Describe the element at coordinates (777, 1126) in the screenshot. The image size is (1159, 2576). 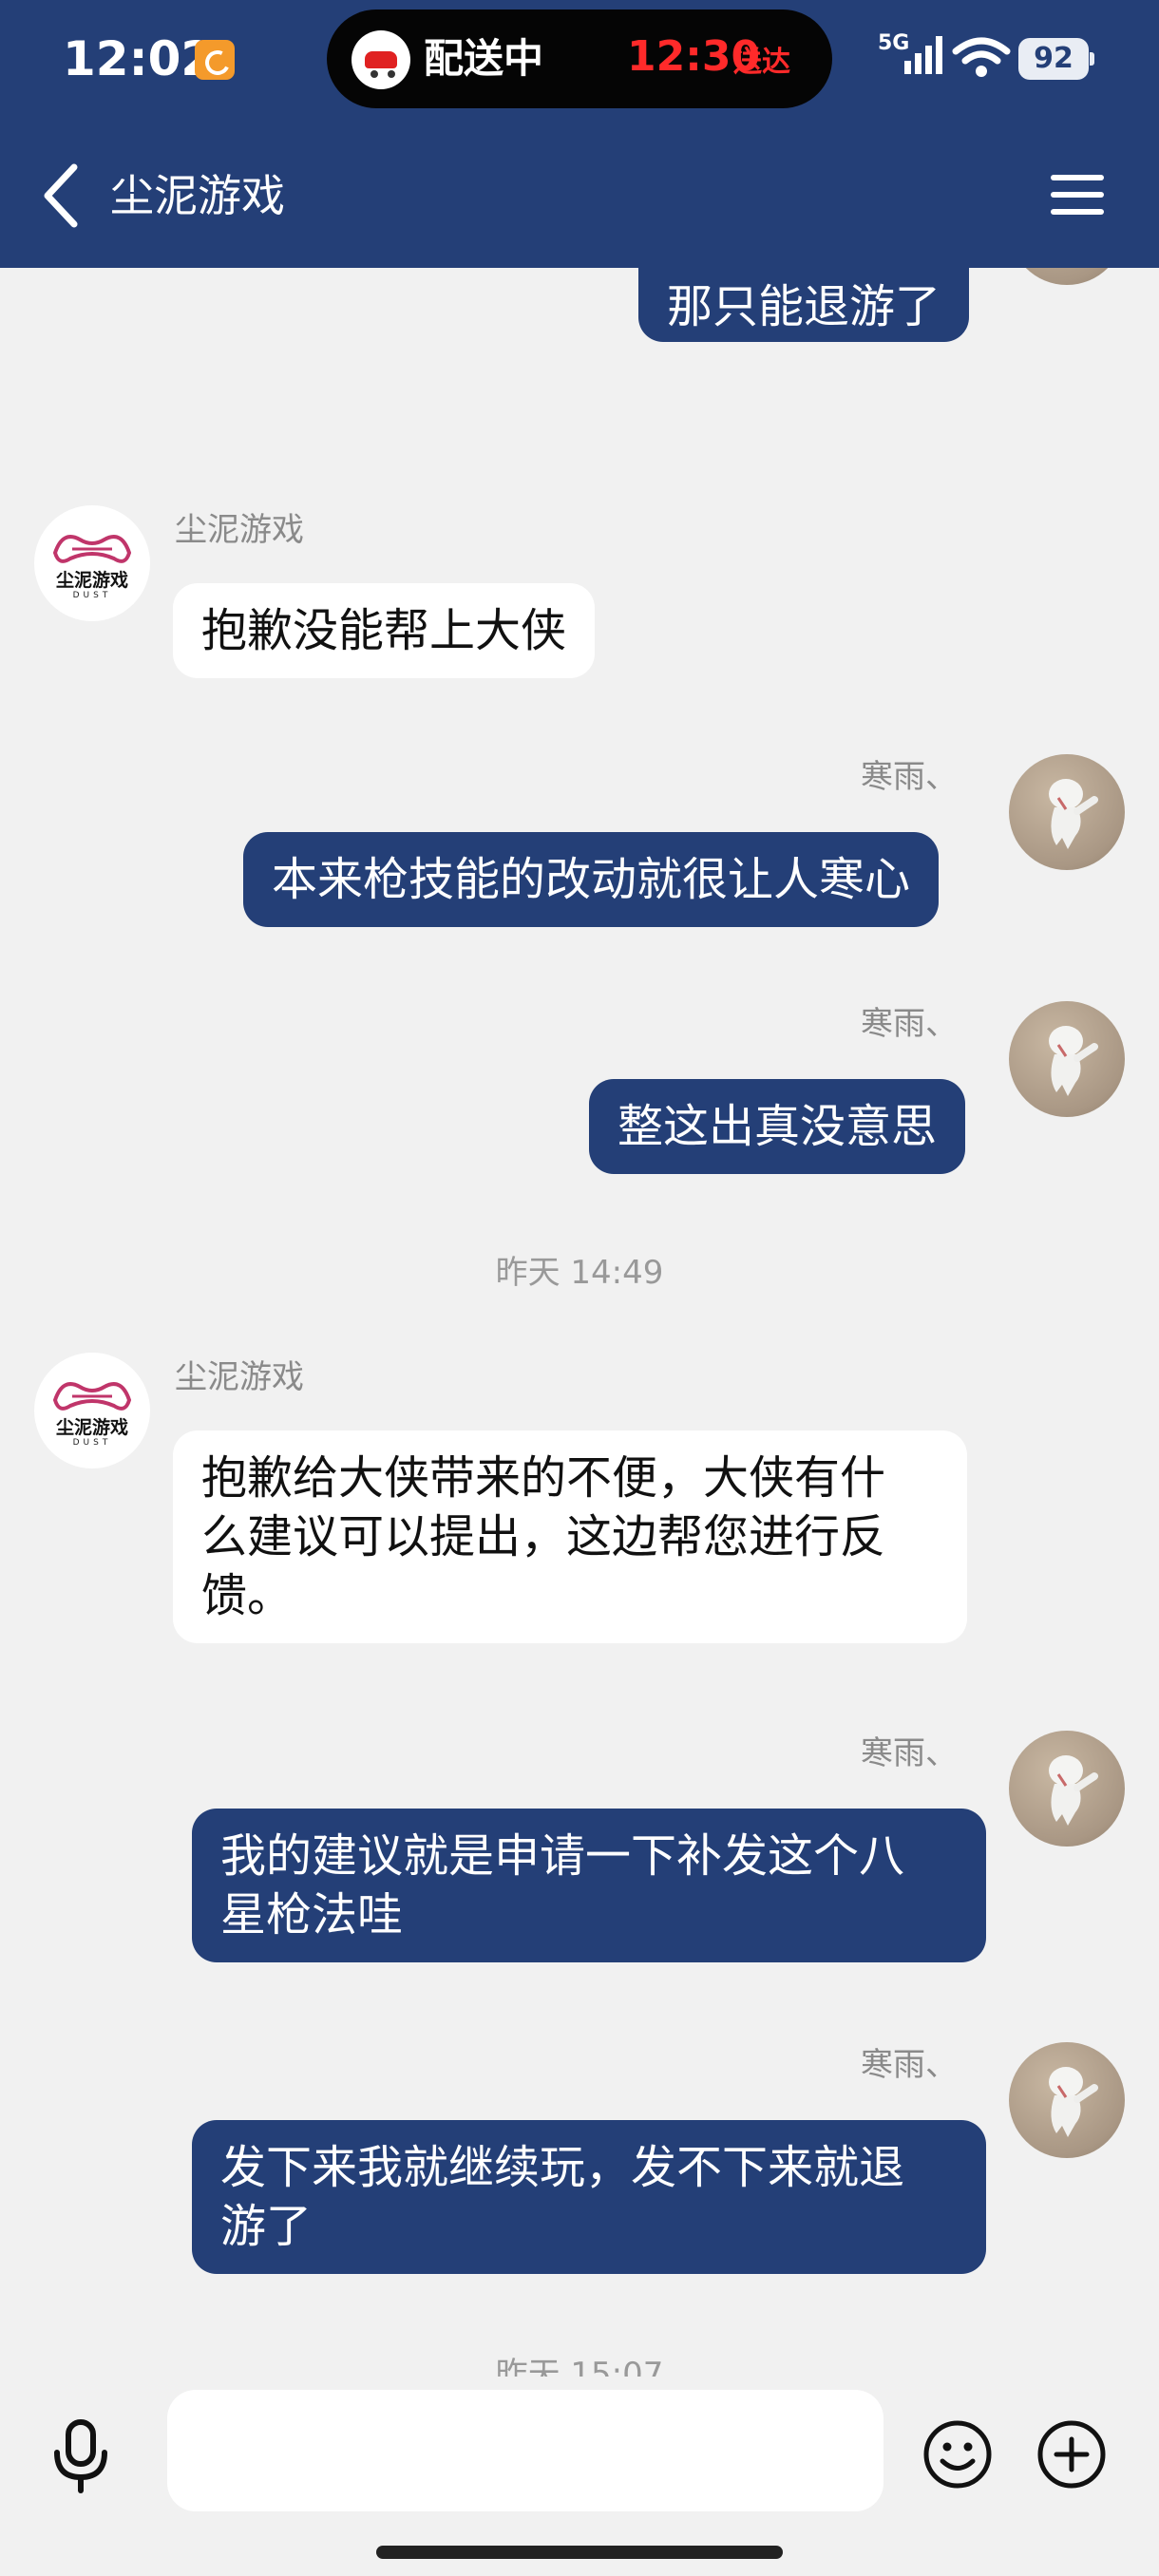
I see `message-bubble-user: 整这出真没意思` at that location.